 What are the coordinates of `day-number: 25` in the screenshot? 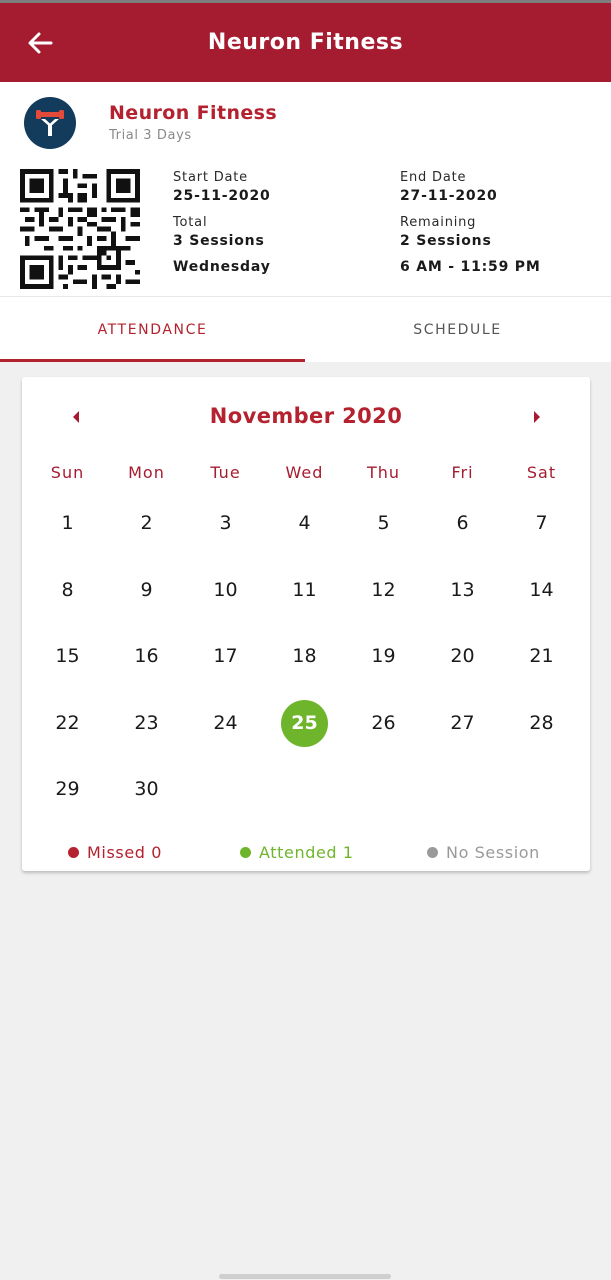 It's located at (304, 722).